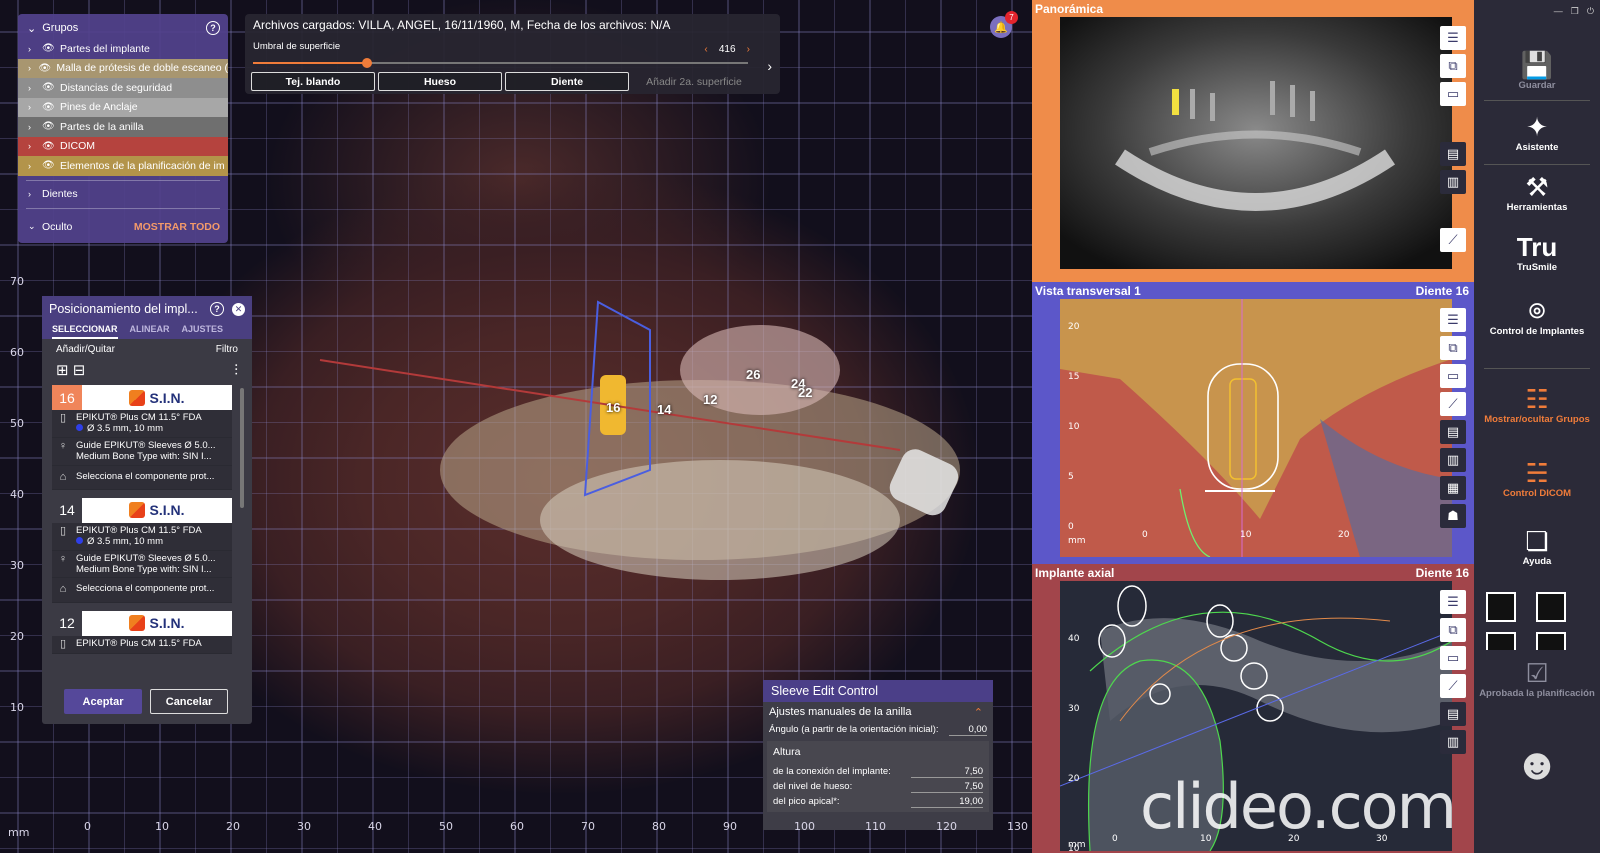 Image resolution: width=1600 pixels, height=853 pixels. Describe the element at coordinates (1537, 70) in the screenshot. I see `sidebar-item: 💾 Guardar` at that location.